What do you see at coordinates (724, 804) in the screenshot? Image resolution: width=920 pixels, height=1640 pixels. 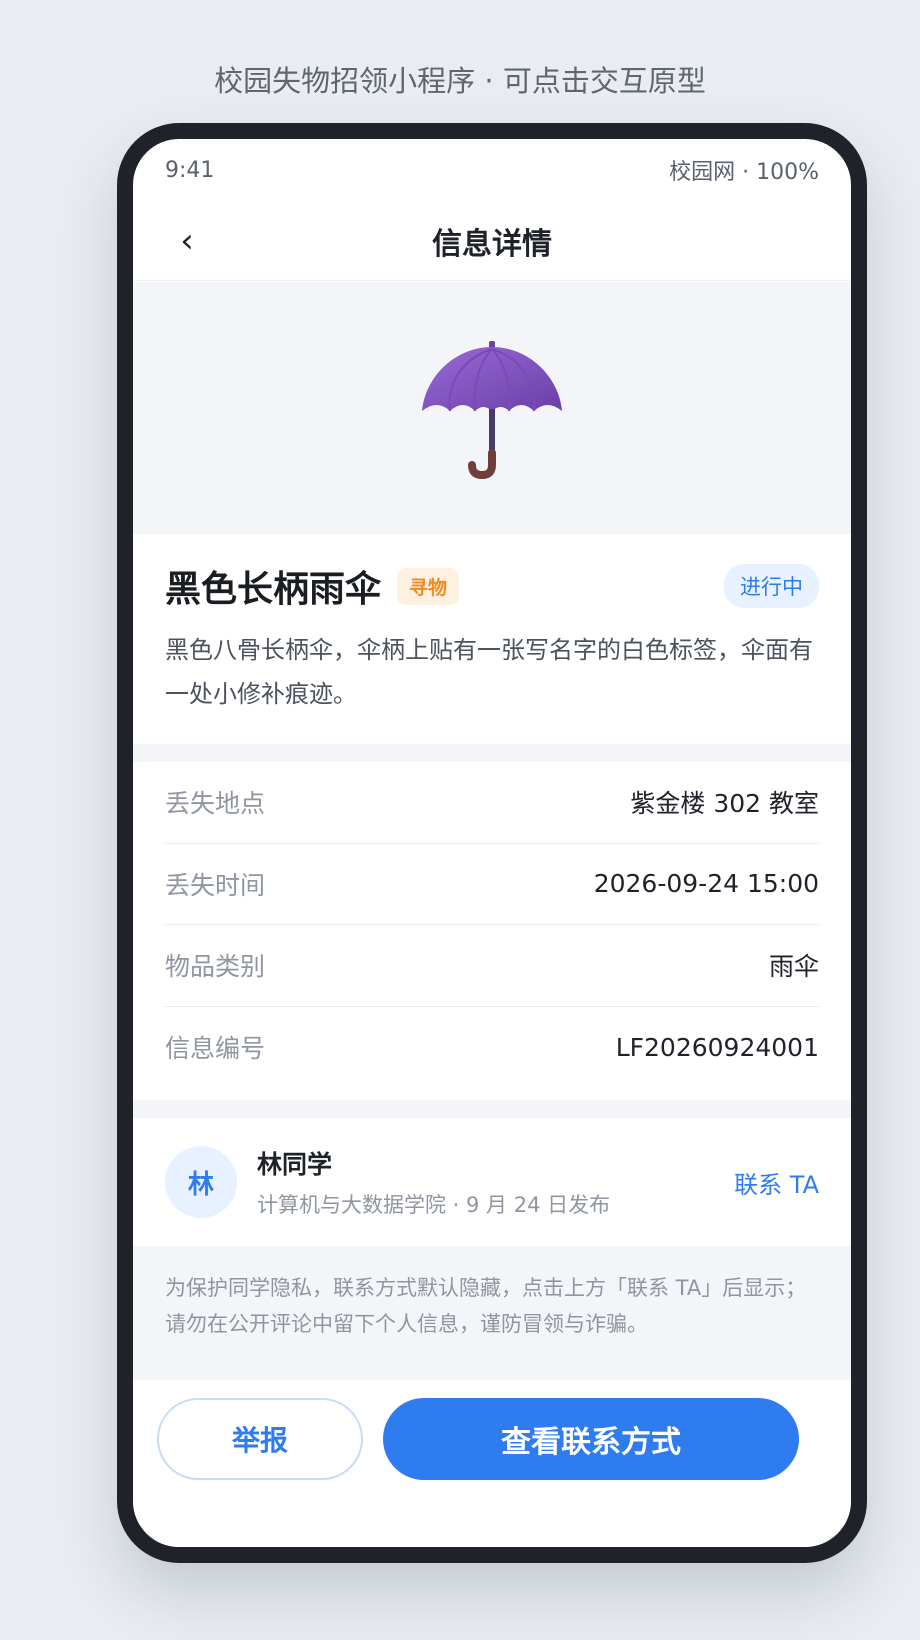 I see `info-value: 紫金楼 302 教室` at bounding box center [724, 804].